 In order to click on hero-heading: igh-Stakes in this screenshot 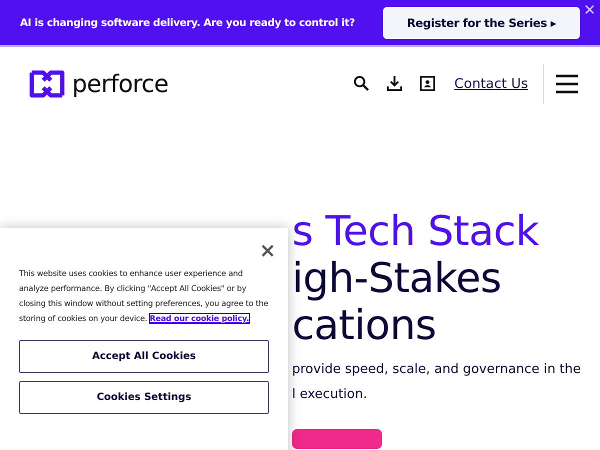, I will do `click(397, 278)`.